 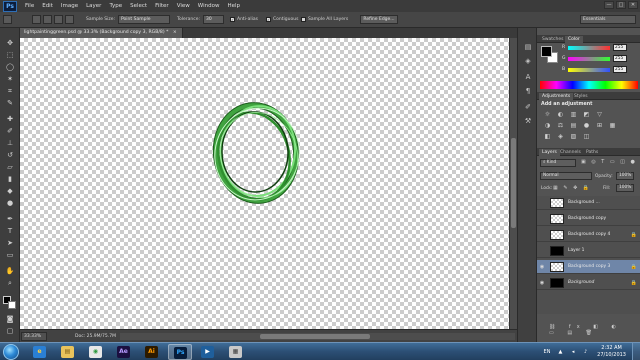 What do you see at coordinates (566, 176) in the screenshot?
I see `blend-mode-select: Normal` at bounding box center [566, 176].